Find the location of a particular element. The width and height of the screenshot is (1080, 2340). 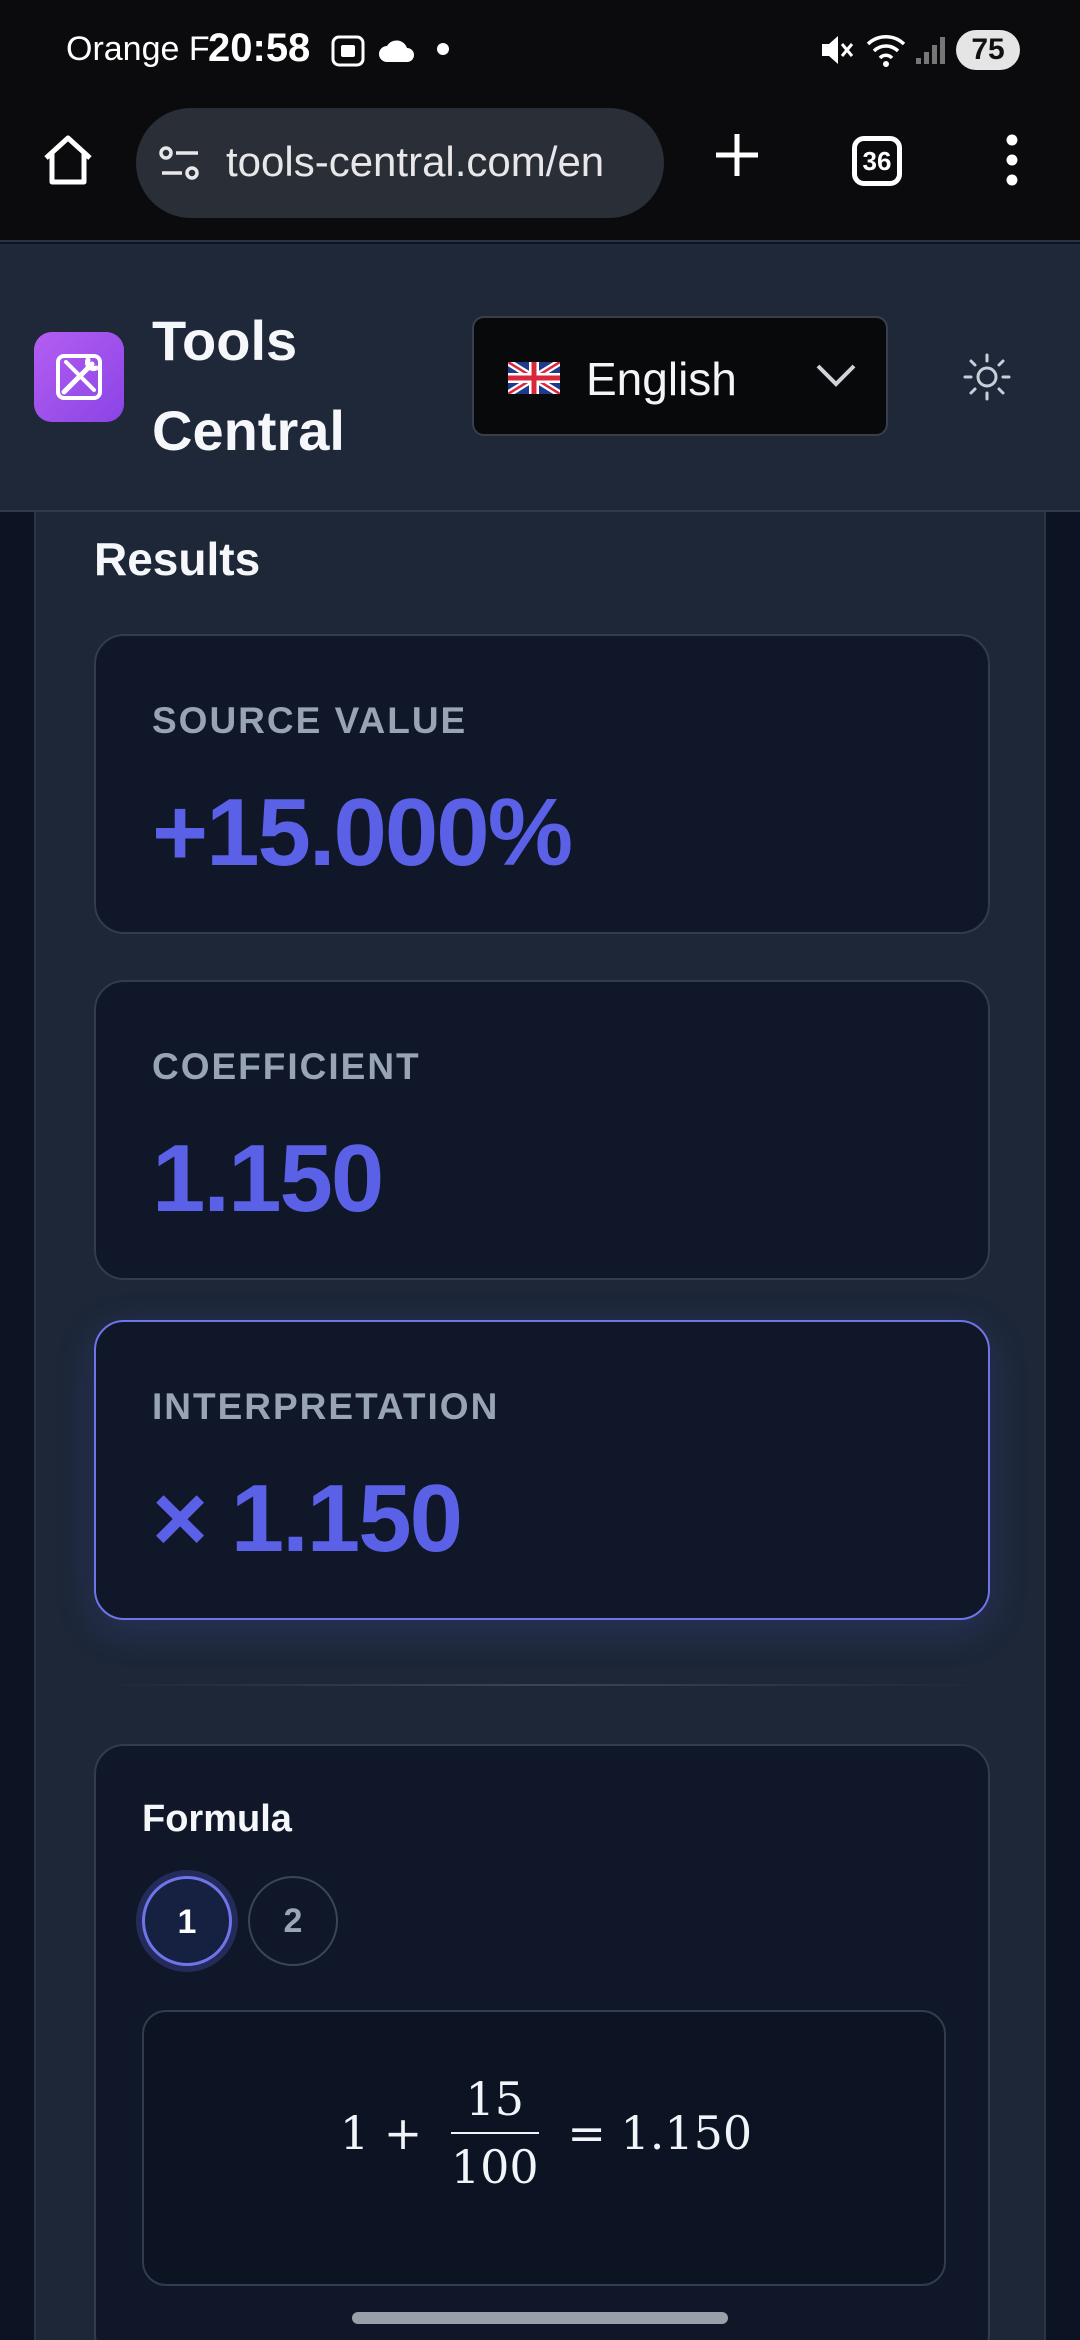

formula-expression: 1 + 15 100 = 1.150 is located at coordinates (546, 2133).